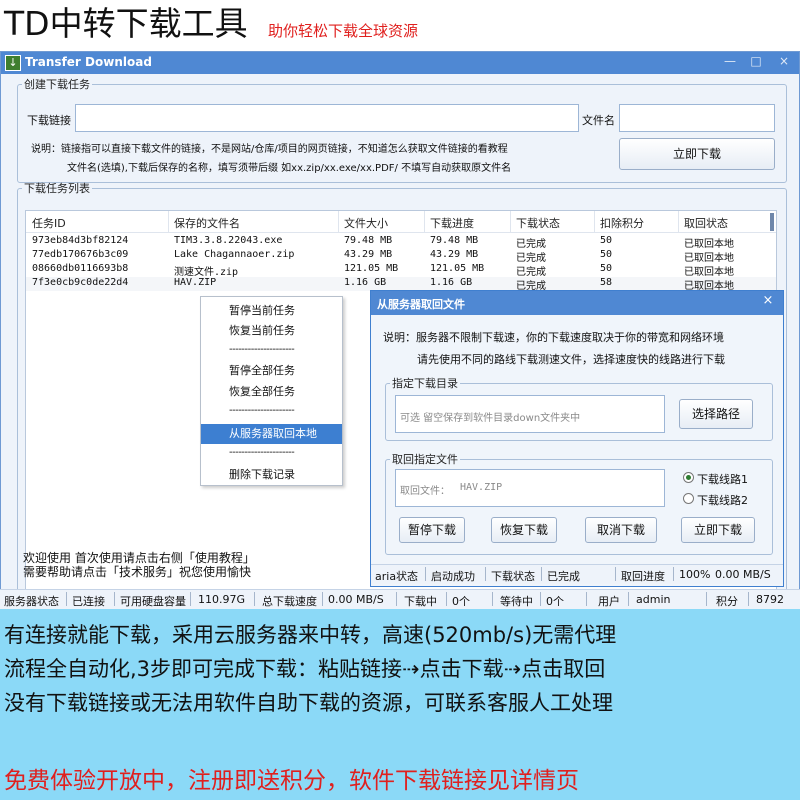 The width and height of the screenshot is (800, 800). Describe the element at coordinates (643, 576) in the screenshot. I see `retrieve-progress-label: 取回进度` at that location.